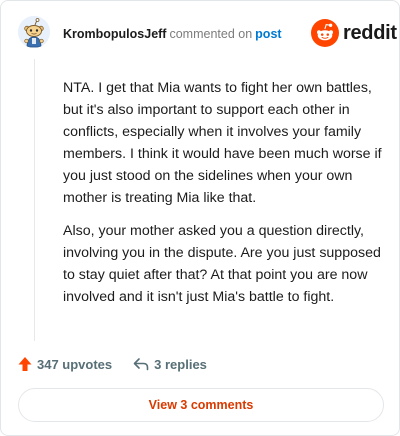 Image resolution: width=400 pixels, height=436 pixels. What do you see at coordinates (201, 405) in the screenshot?
I see `view-comments-button: View 3 comments` at bounding box center [201, 405].